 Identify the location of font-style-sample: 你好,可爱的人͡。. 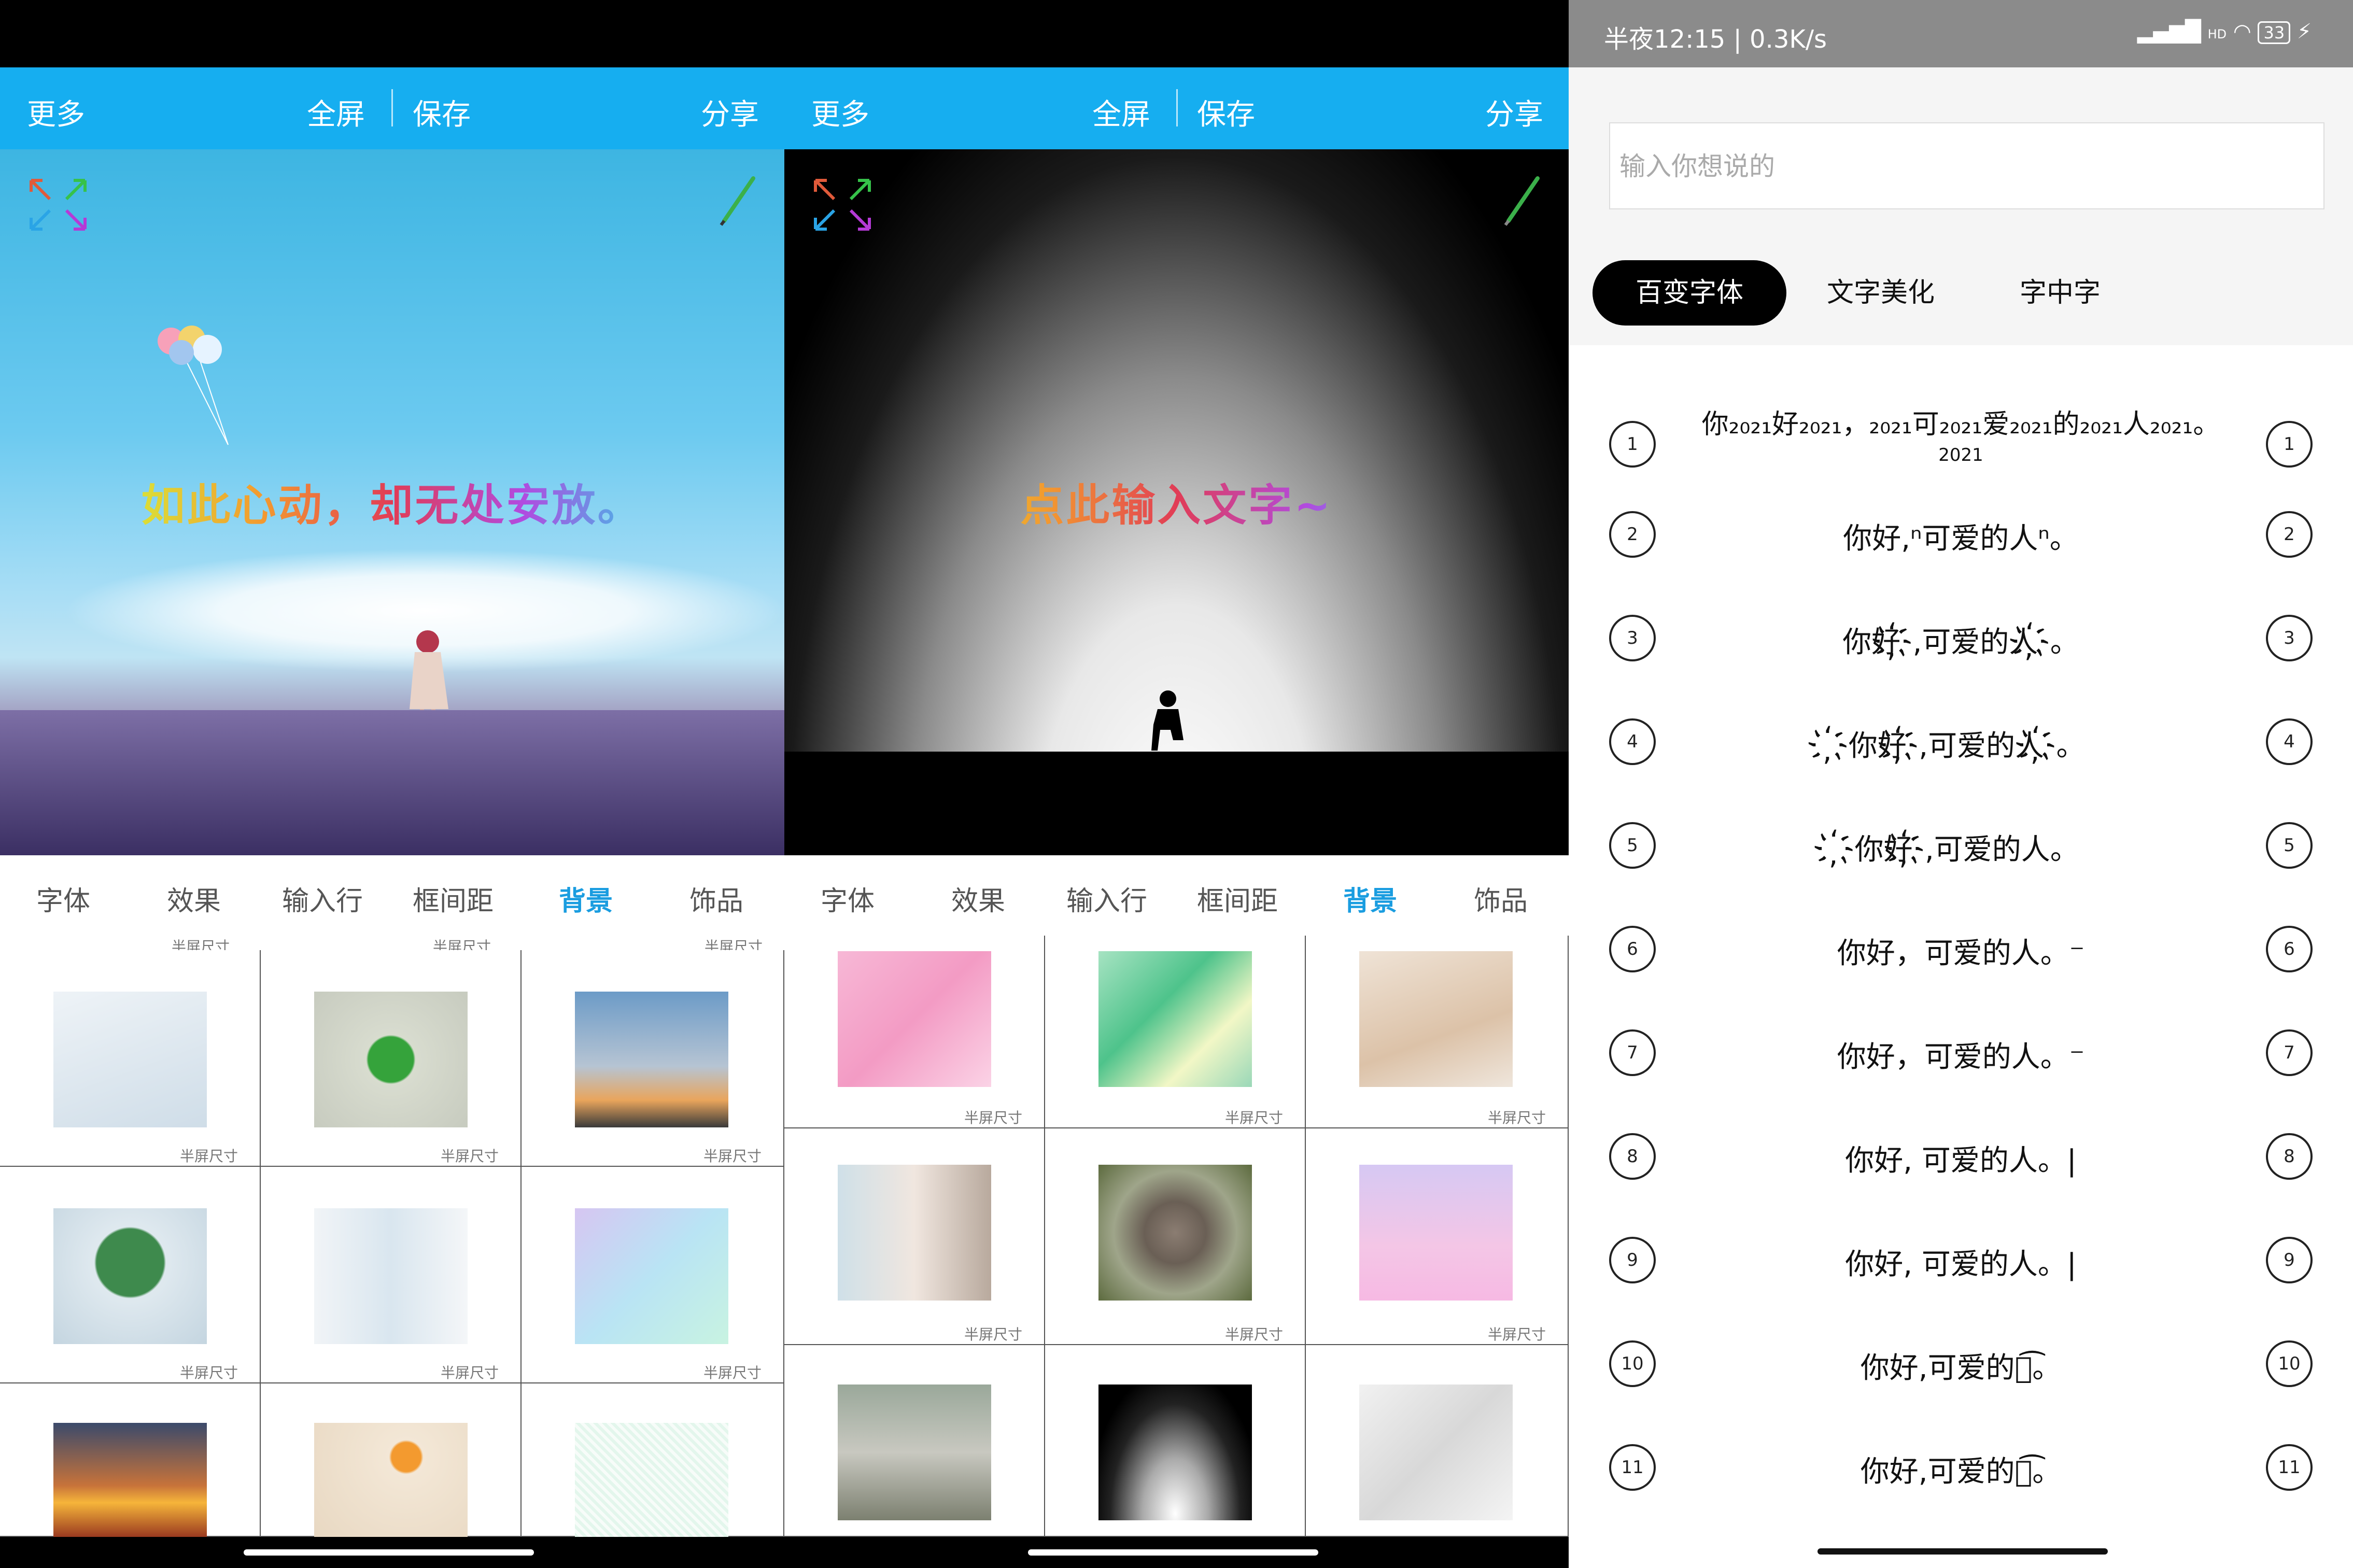
(1961, 1368).